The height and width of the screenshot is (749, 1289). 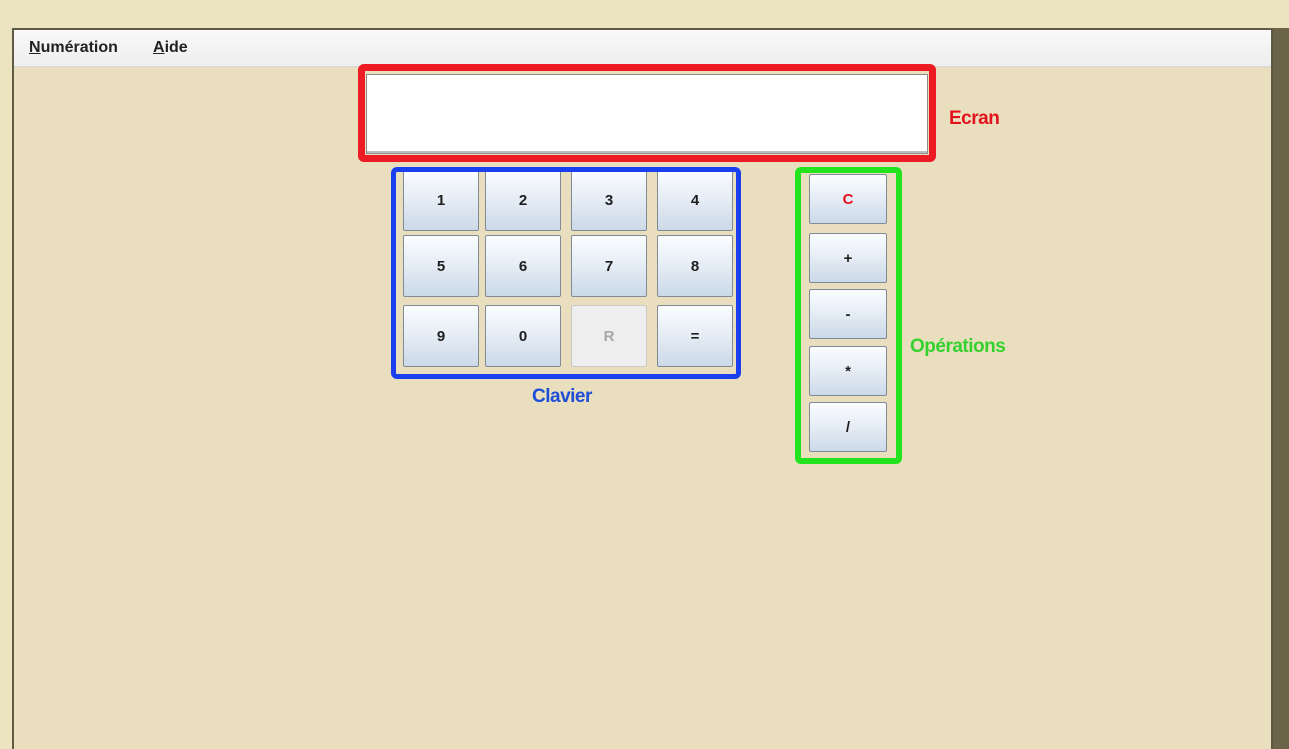 I want to click on menu-aide: Aide, so click(x=170, y=48).